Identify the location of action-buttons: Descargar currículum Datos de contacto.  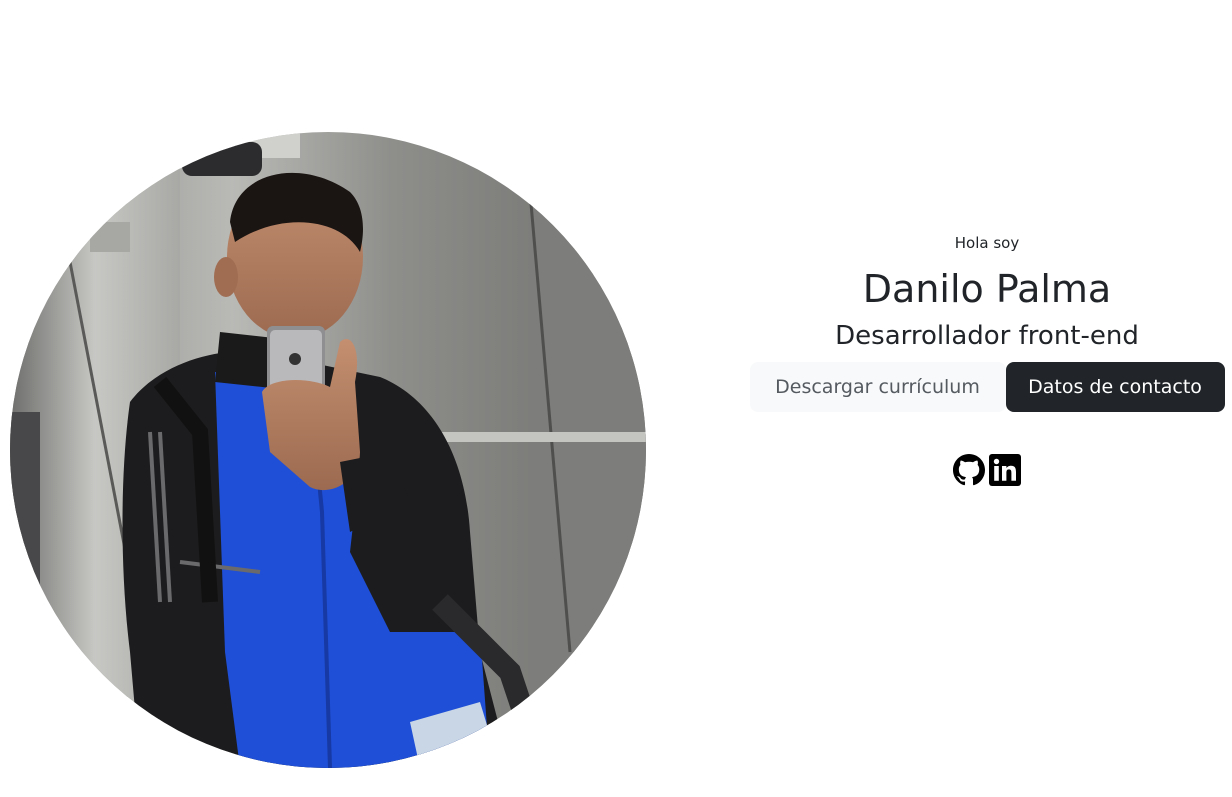
(987, 387).